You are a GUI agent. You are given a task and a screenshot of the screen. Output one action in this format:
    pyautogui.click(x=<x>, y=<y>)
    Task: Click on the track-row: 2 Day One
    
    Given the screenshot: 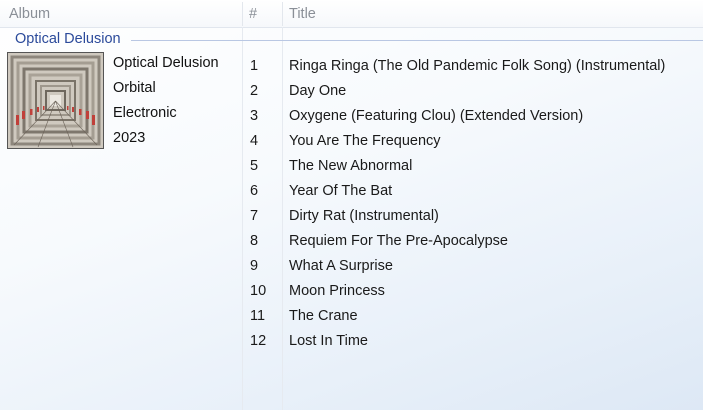 What is the action you would take?
    pyautogui.click(x=351, y=91)
    